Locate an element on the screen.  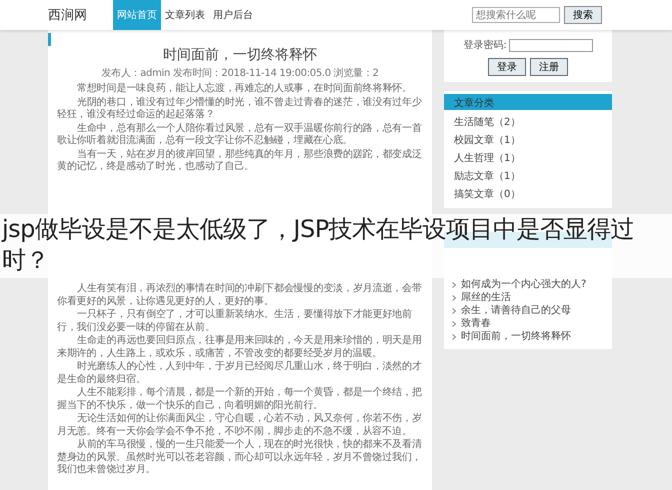
search-button: 搜索 is located at coordinates (583, 15).